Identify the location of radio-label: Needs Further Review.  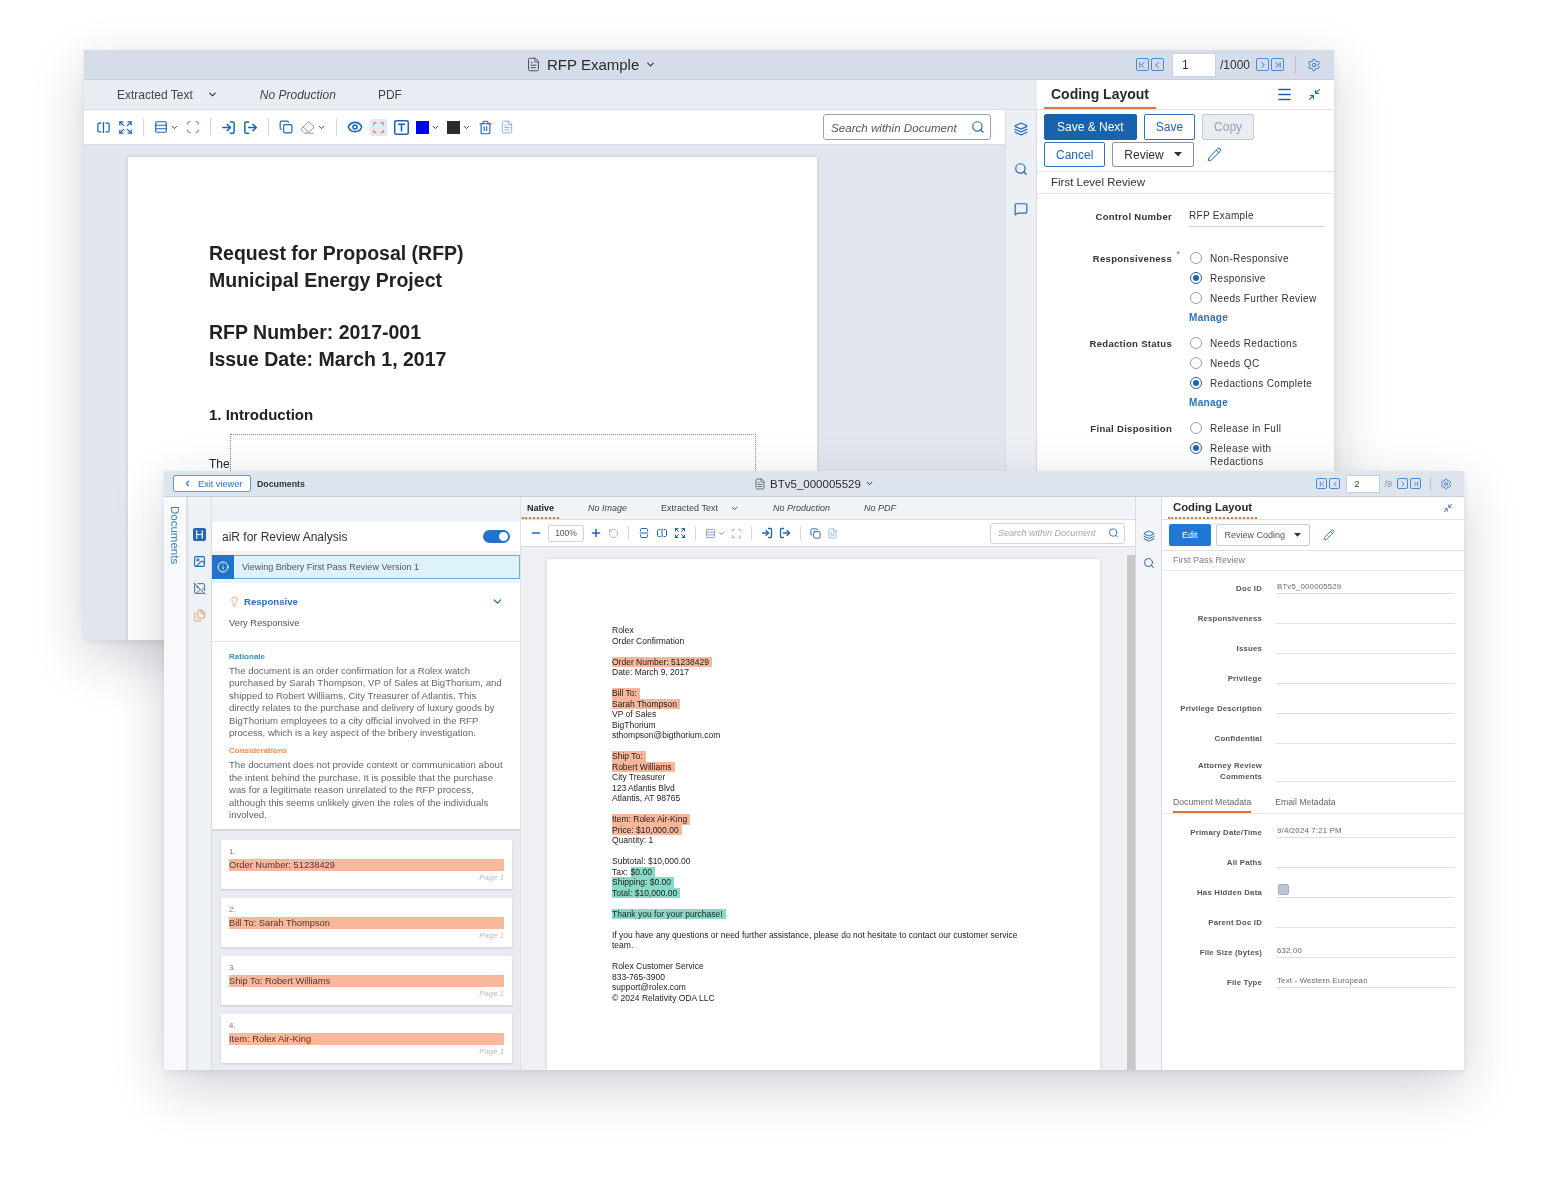
(1263, 298).